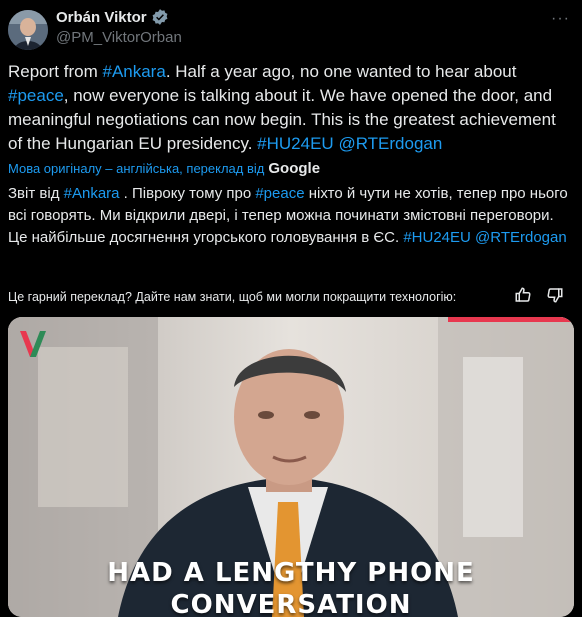 This screenshot has height=617, width=582. What do you see at coordinates (291, 603) in the screenshot?
I see `video-caption-line2: CONVERSATION` at bounding box center [291, 603].